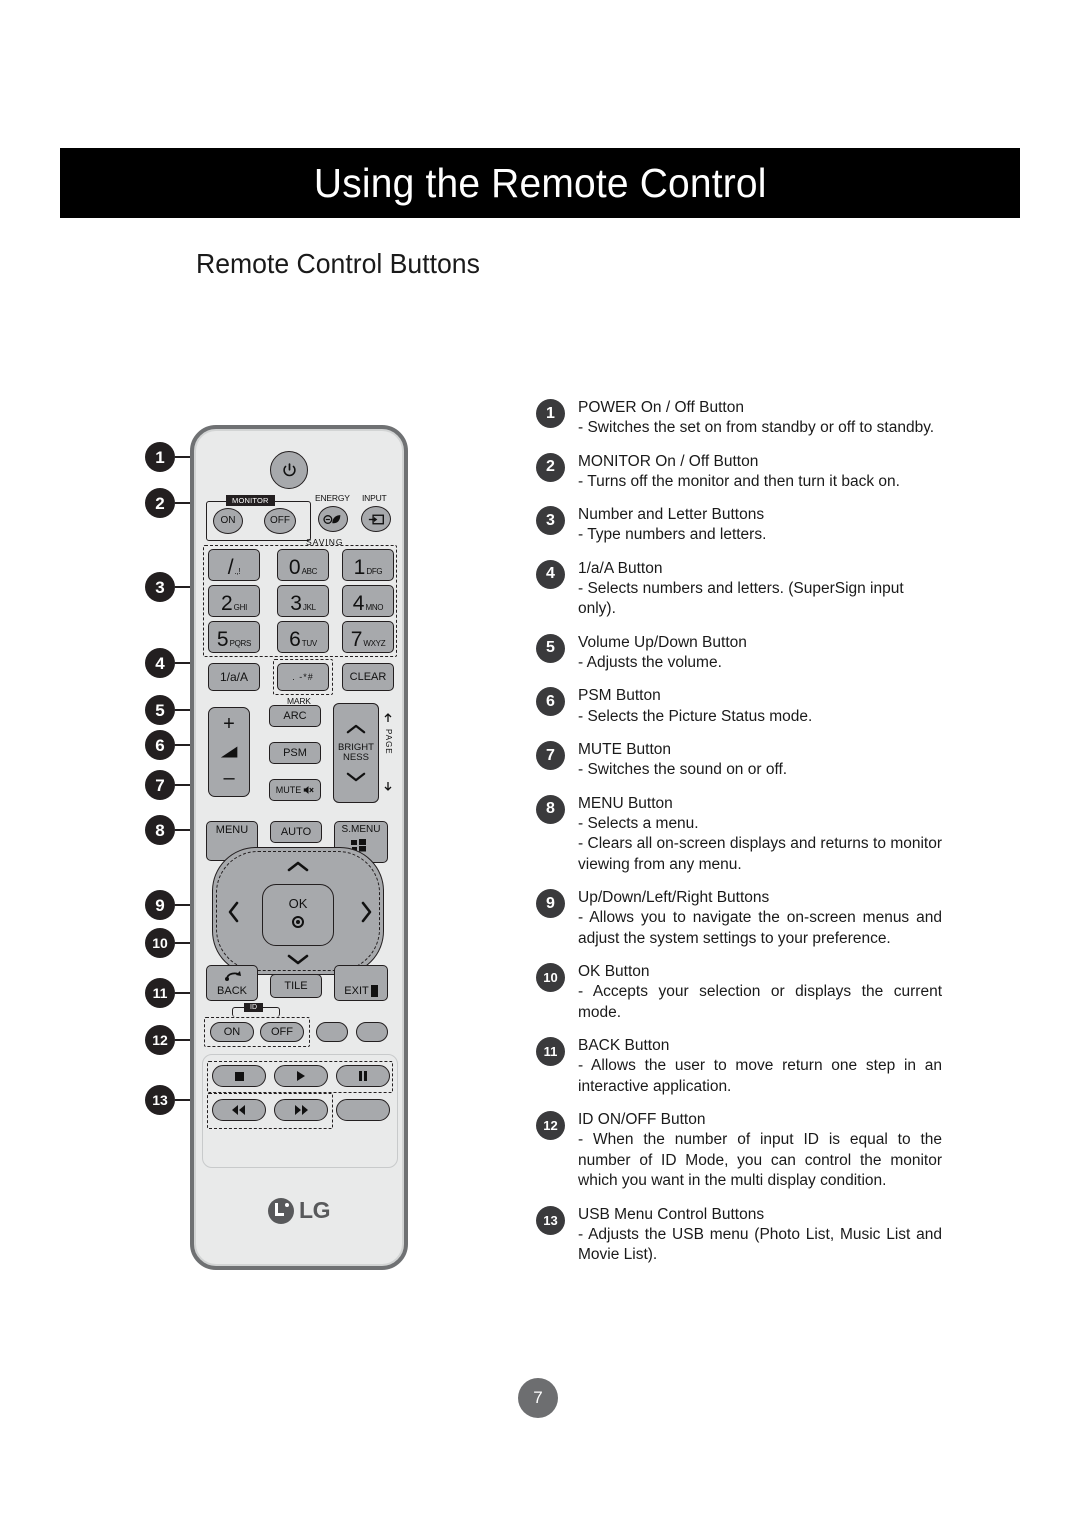  Describe the element at coordinates (253, 1007) in the screenshot. I see `id-label: ID` at that location.